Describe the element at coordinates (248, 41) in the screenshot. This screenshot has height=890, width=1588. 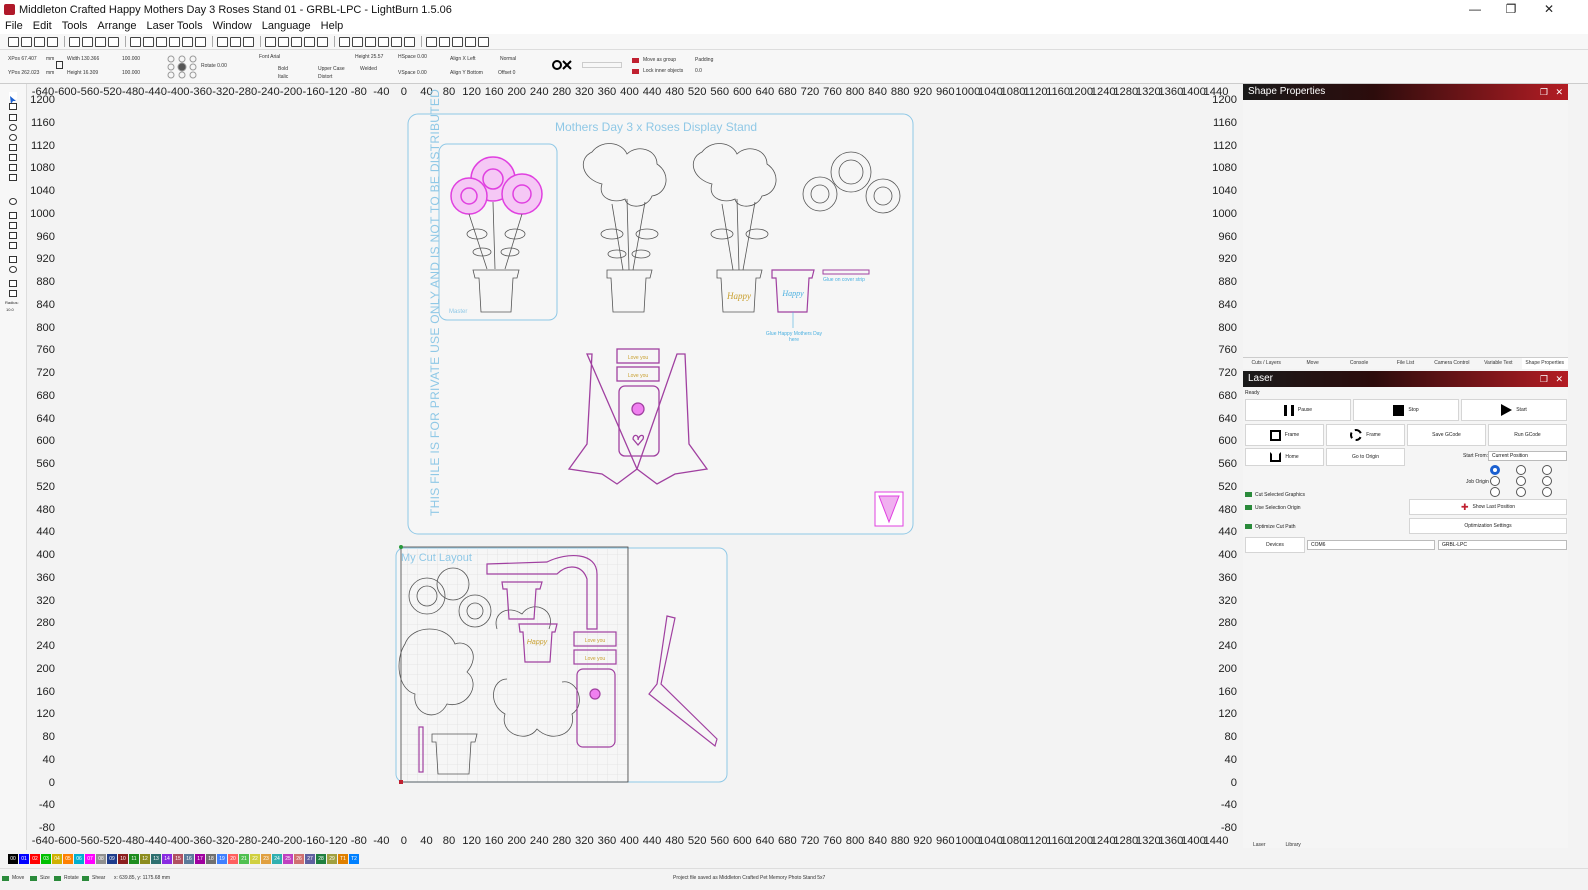
I see `tools-icon` at that location.